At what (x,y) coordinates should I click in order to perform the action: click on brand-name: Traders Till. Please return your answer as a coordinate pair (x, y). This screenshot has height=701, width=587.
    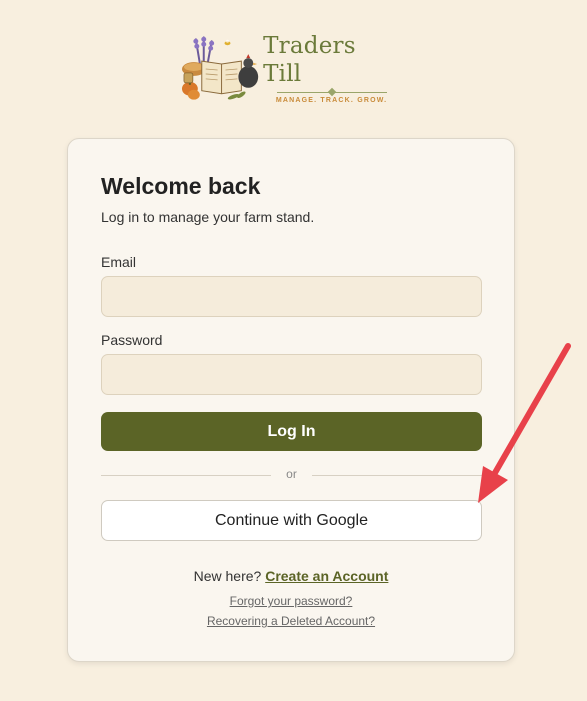
    Looking at the image, I should click on (309, 60).